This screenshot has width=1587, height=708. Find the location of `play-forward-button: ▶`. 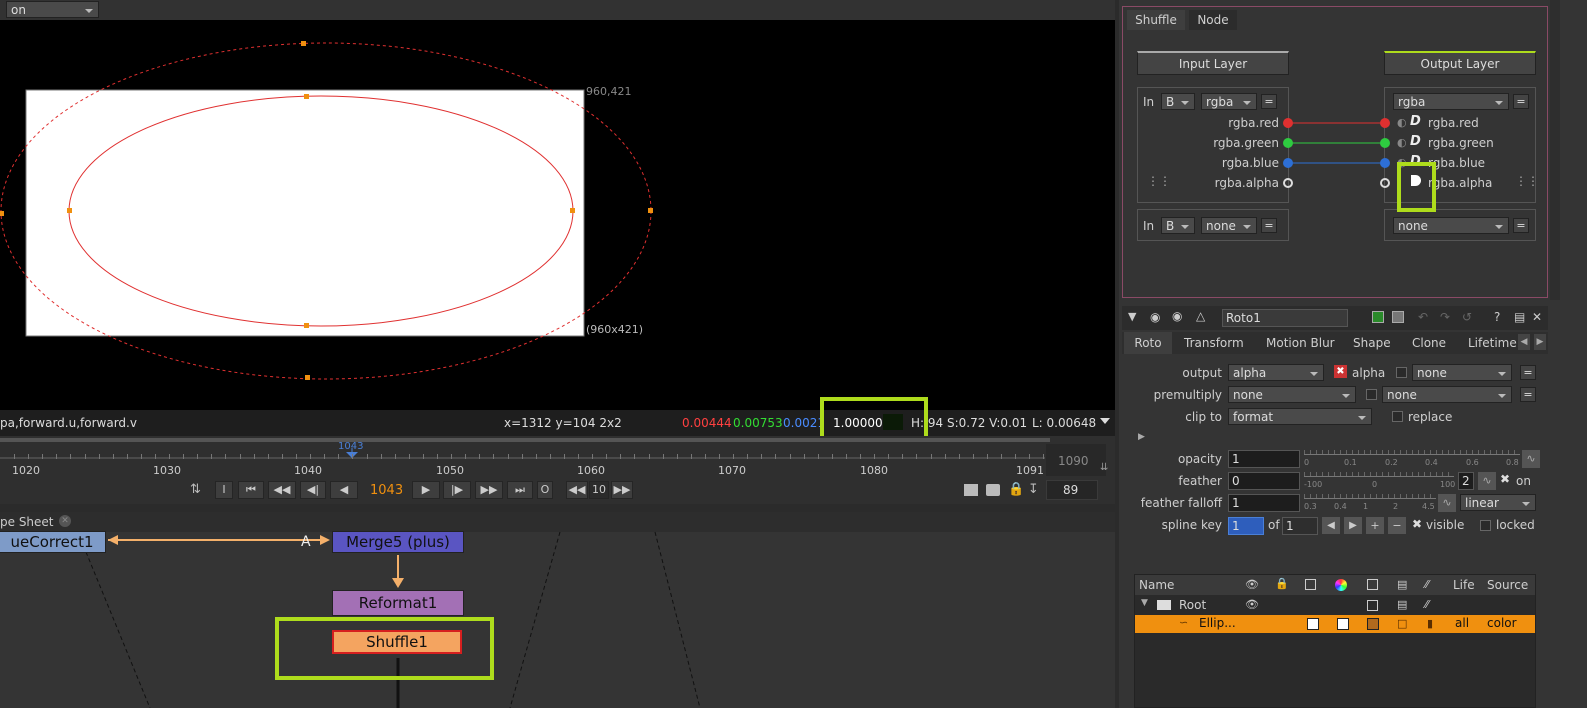

play-forward-button: ▶ is located at coordinates (426, 490).